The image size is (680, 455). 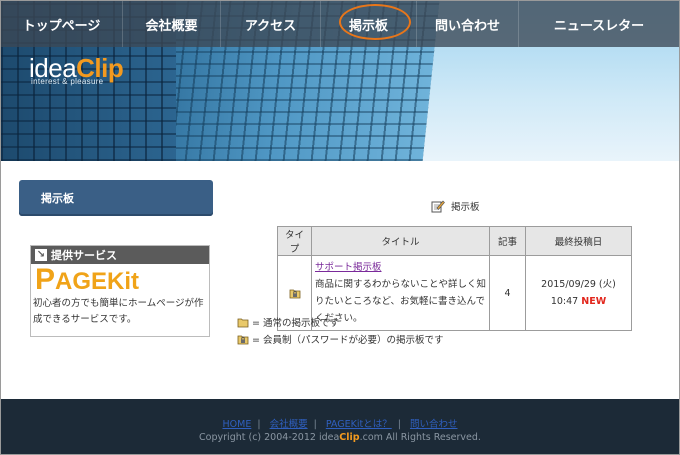 What do you see at coordinates (271, 24) in the screenshot?
I see `nav-item-access: アクセス` at bounding box center [271, 24].